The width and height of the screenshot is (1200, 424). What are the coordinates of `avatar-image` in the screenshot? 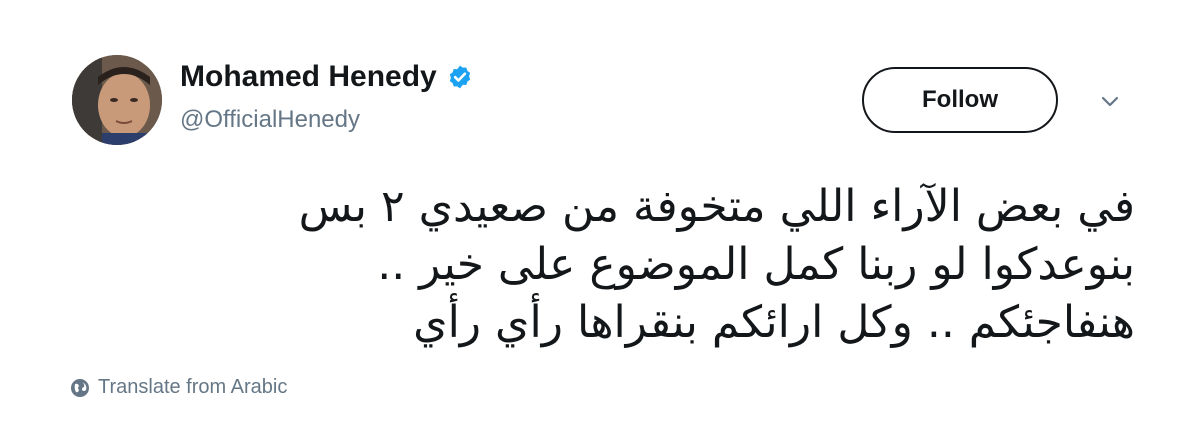 It's located at (117, 100).